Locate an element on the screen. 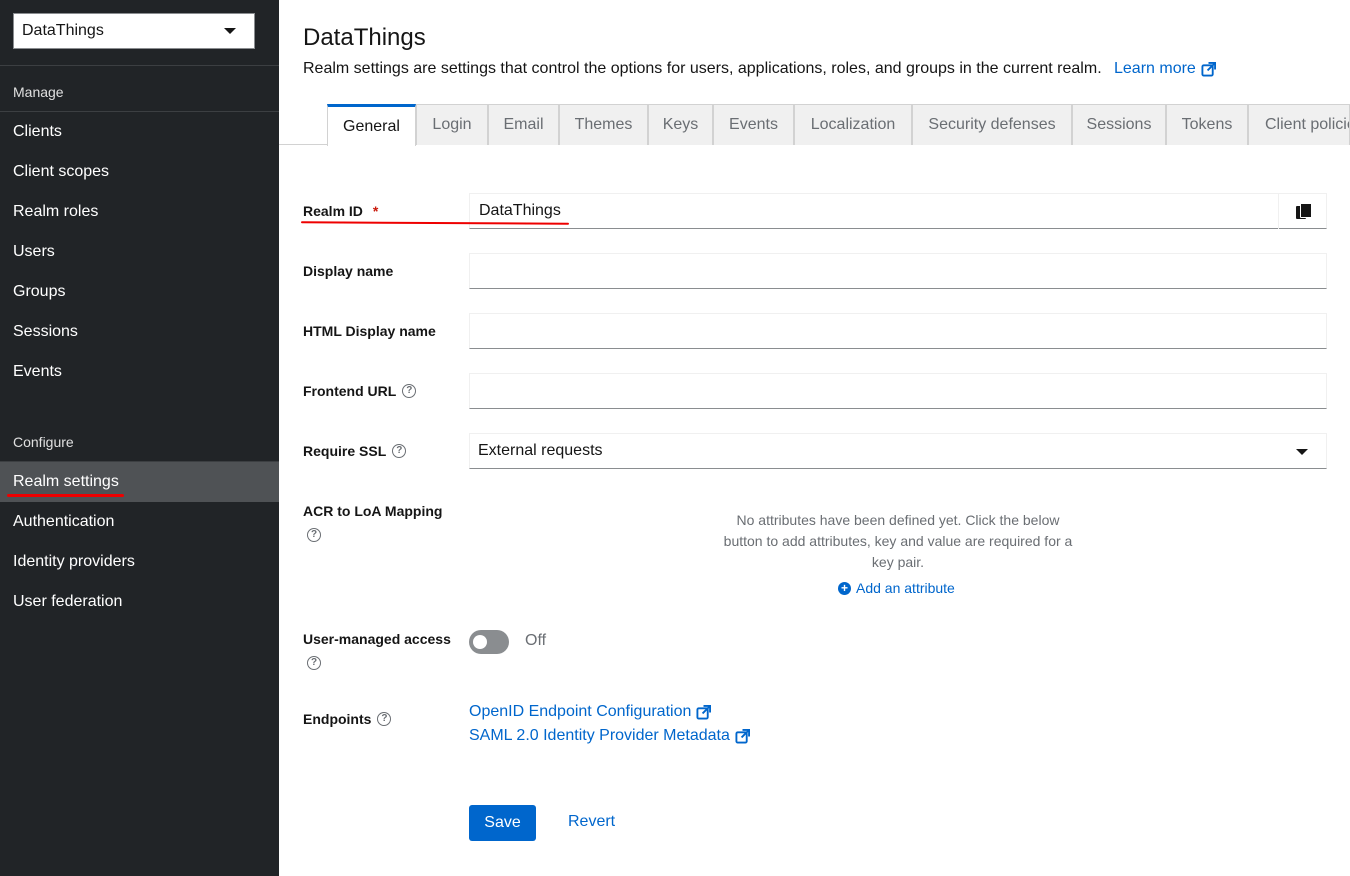  html-display-name-label-text: HTML Display name is located at coordinates (369, 331).